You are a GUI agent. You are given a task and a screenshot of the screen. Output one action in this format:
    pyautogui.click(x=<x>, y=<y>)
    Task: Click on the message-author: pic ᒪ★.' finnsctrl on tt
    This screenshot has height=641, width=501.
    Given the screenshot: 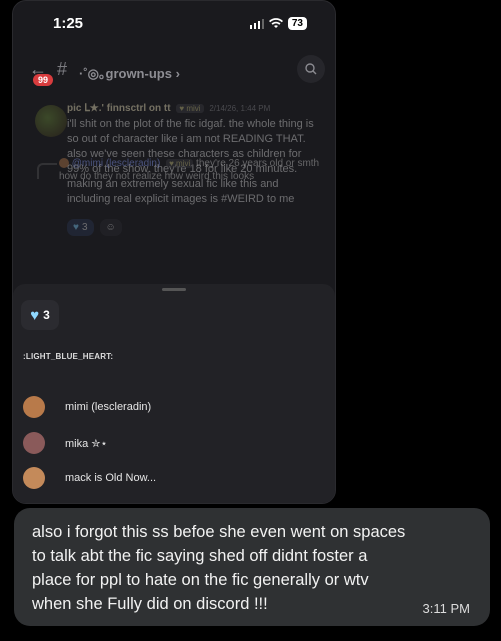 What is the action you would take?
    pyautogui.click(x=119, y=108)
    